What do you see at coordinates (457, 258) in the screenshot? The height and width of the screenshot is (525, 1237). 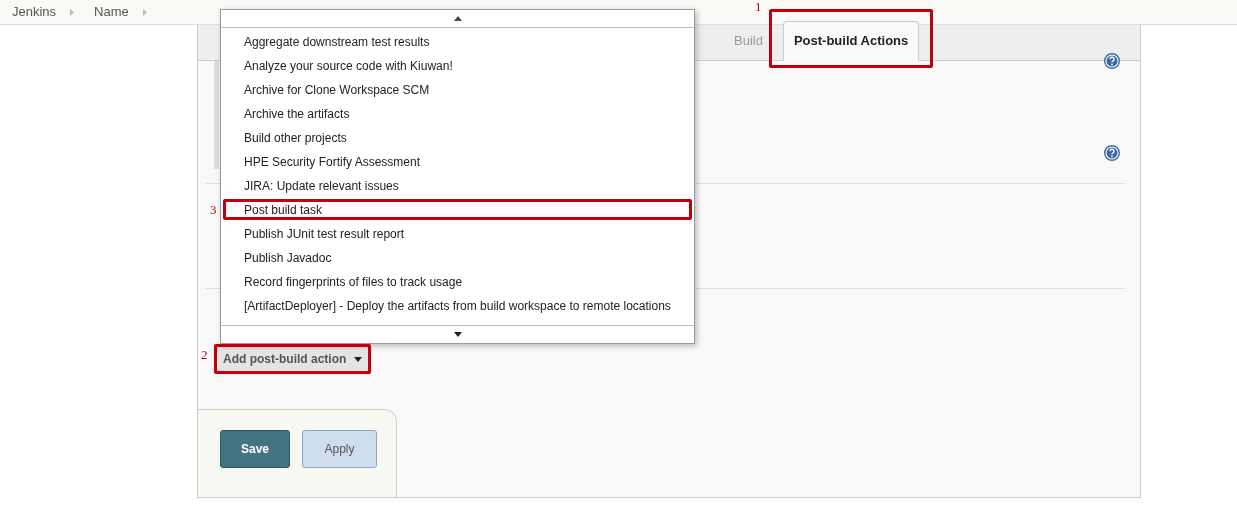 I see `menu-item: Publish Javadoc` at bounding box center [457, 258].